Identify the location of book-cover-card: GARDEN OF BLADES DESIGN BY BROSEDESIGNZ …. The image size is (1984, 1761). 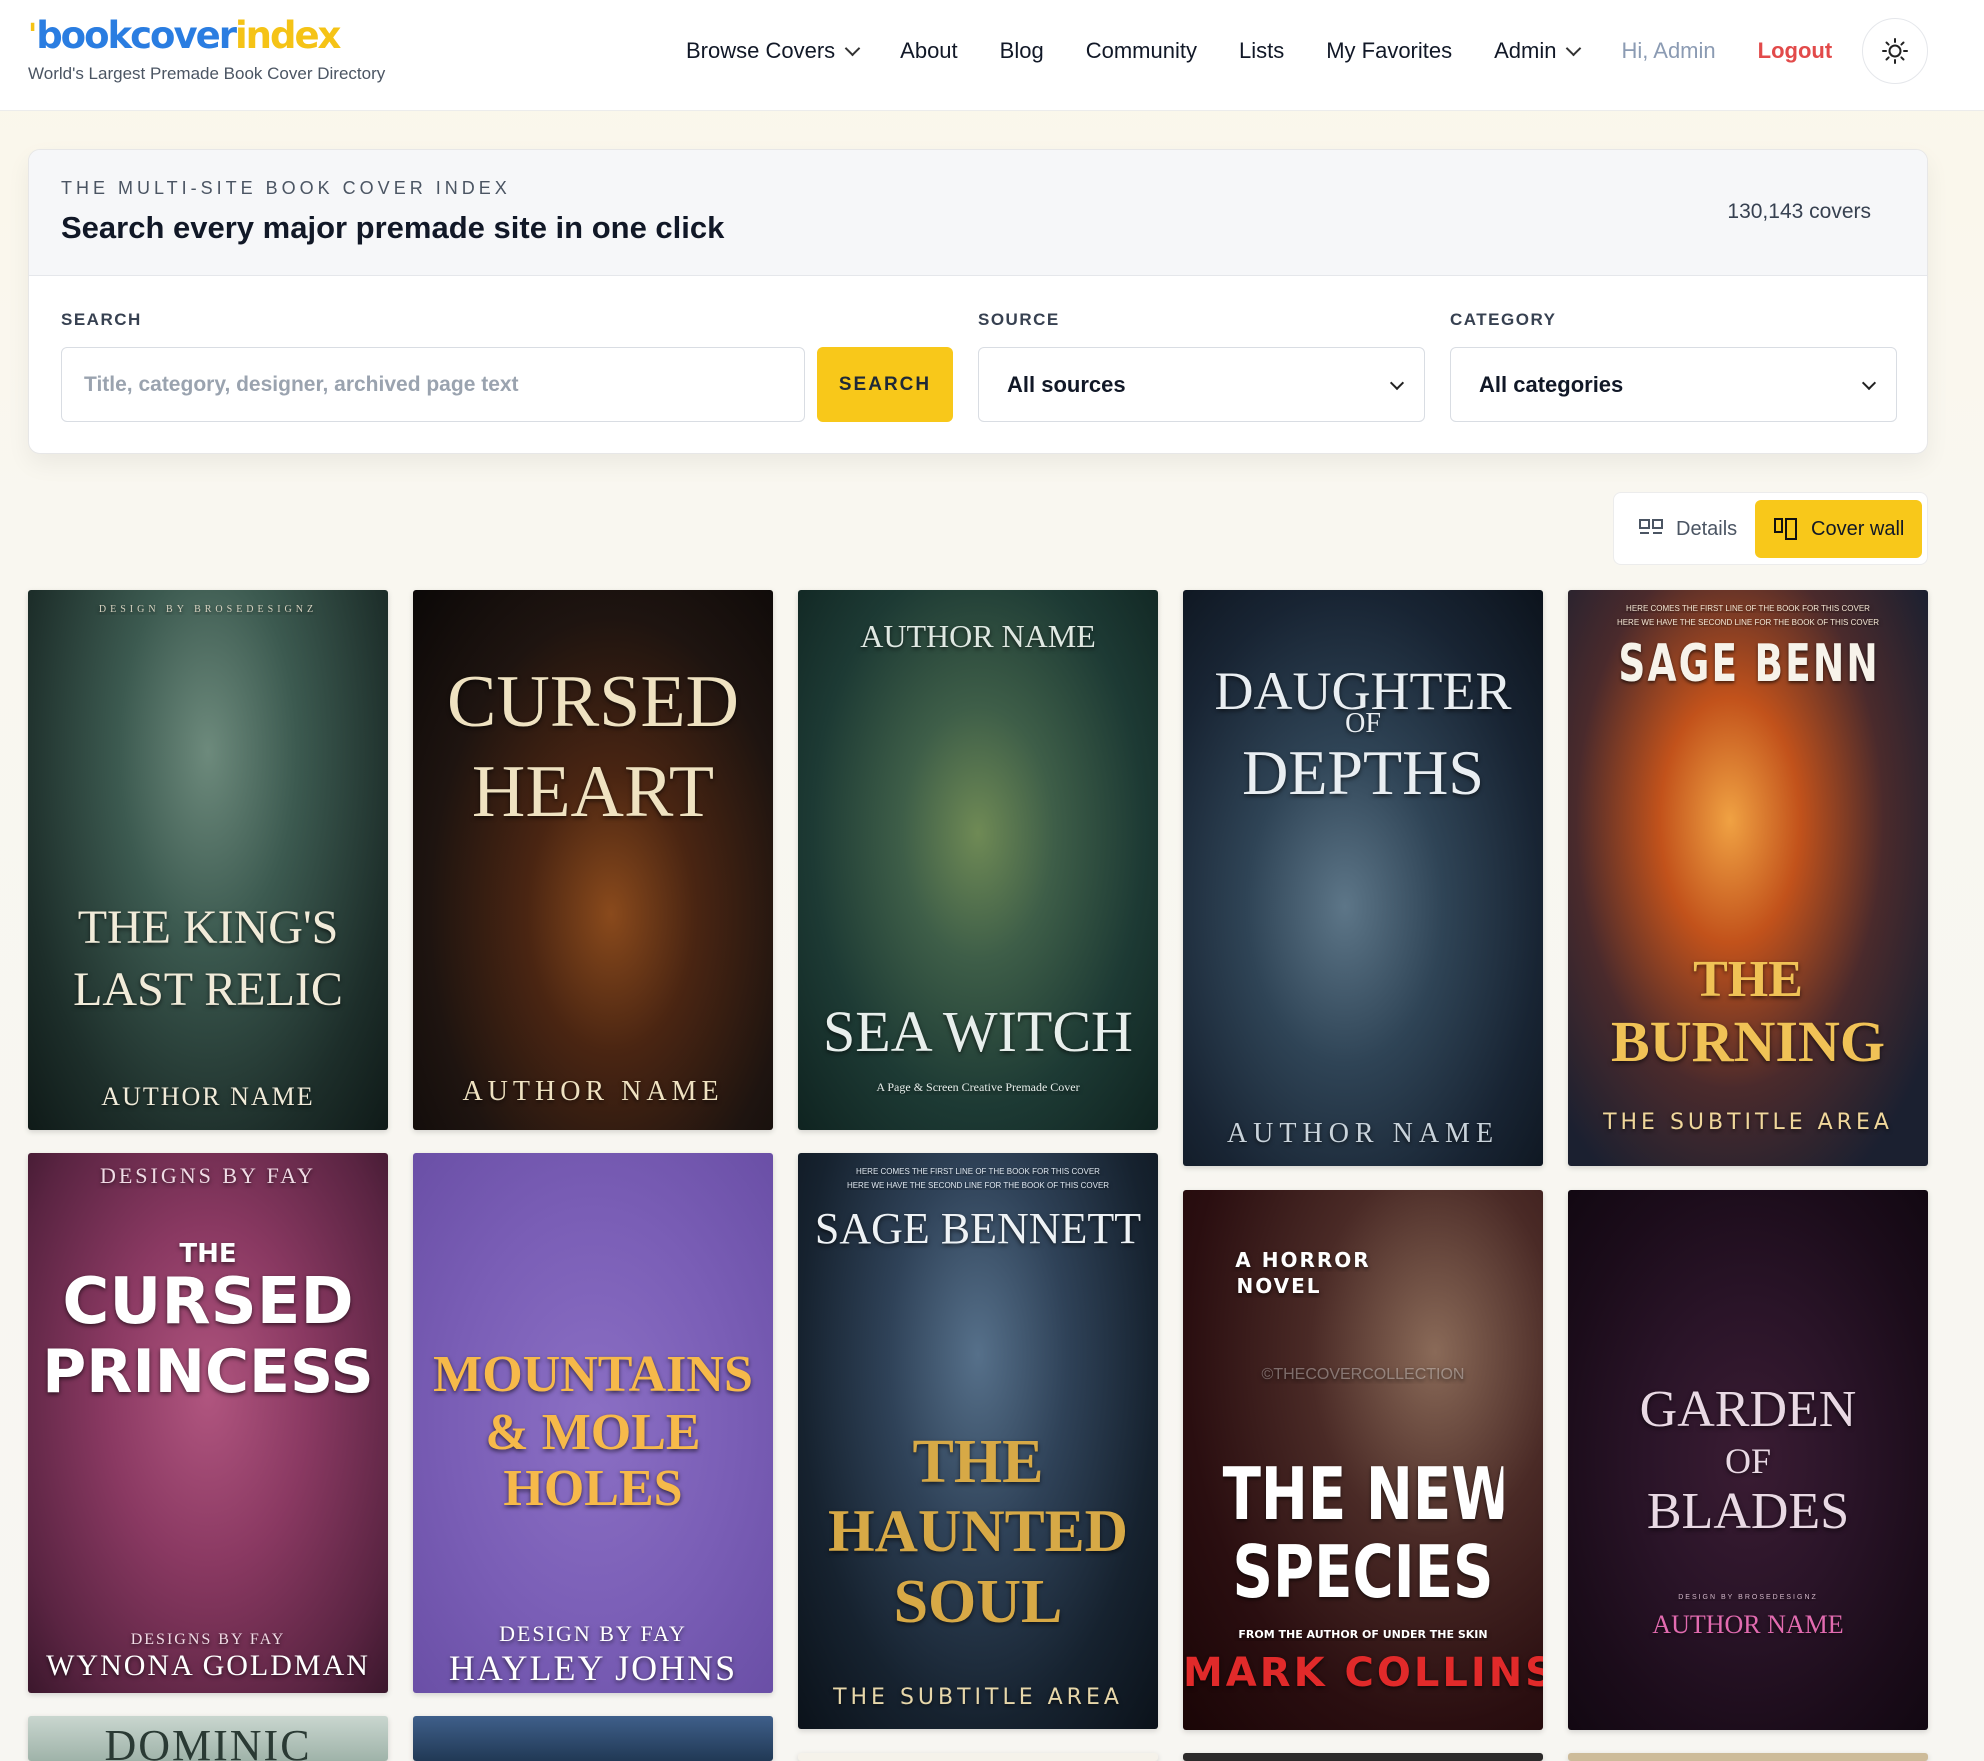
(1748, 1460).